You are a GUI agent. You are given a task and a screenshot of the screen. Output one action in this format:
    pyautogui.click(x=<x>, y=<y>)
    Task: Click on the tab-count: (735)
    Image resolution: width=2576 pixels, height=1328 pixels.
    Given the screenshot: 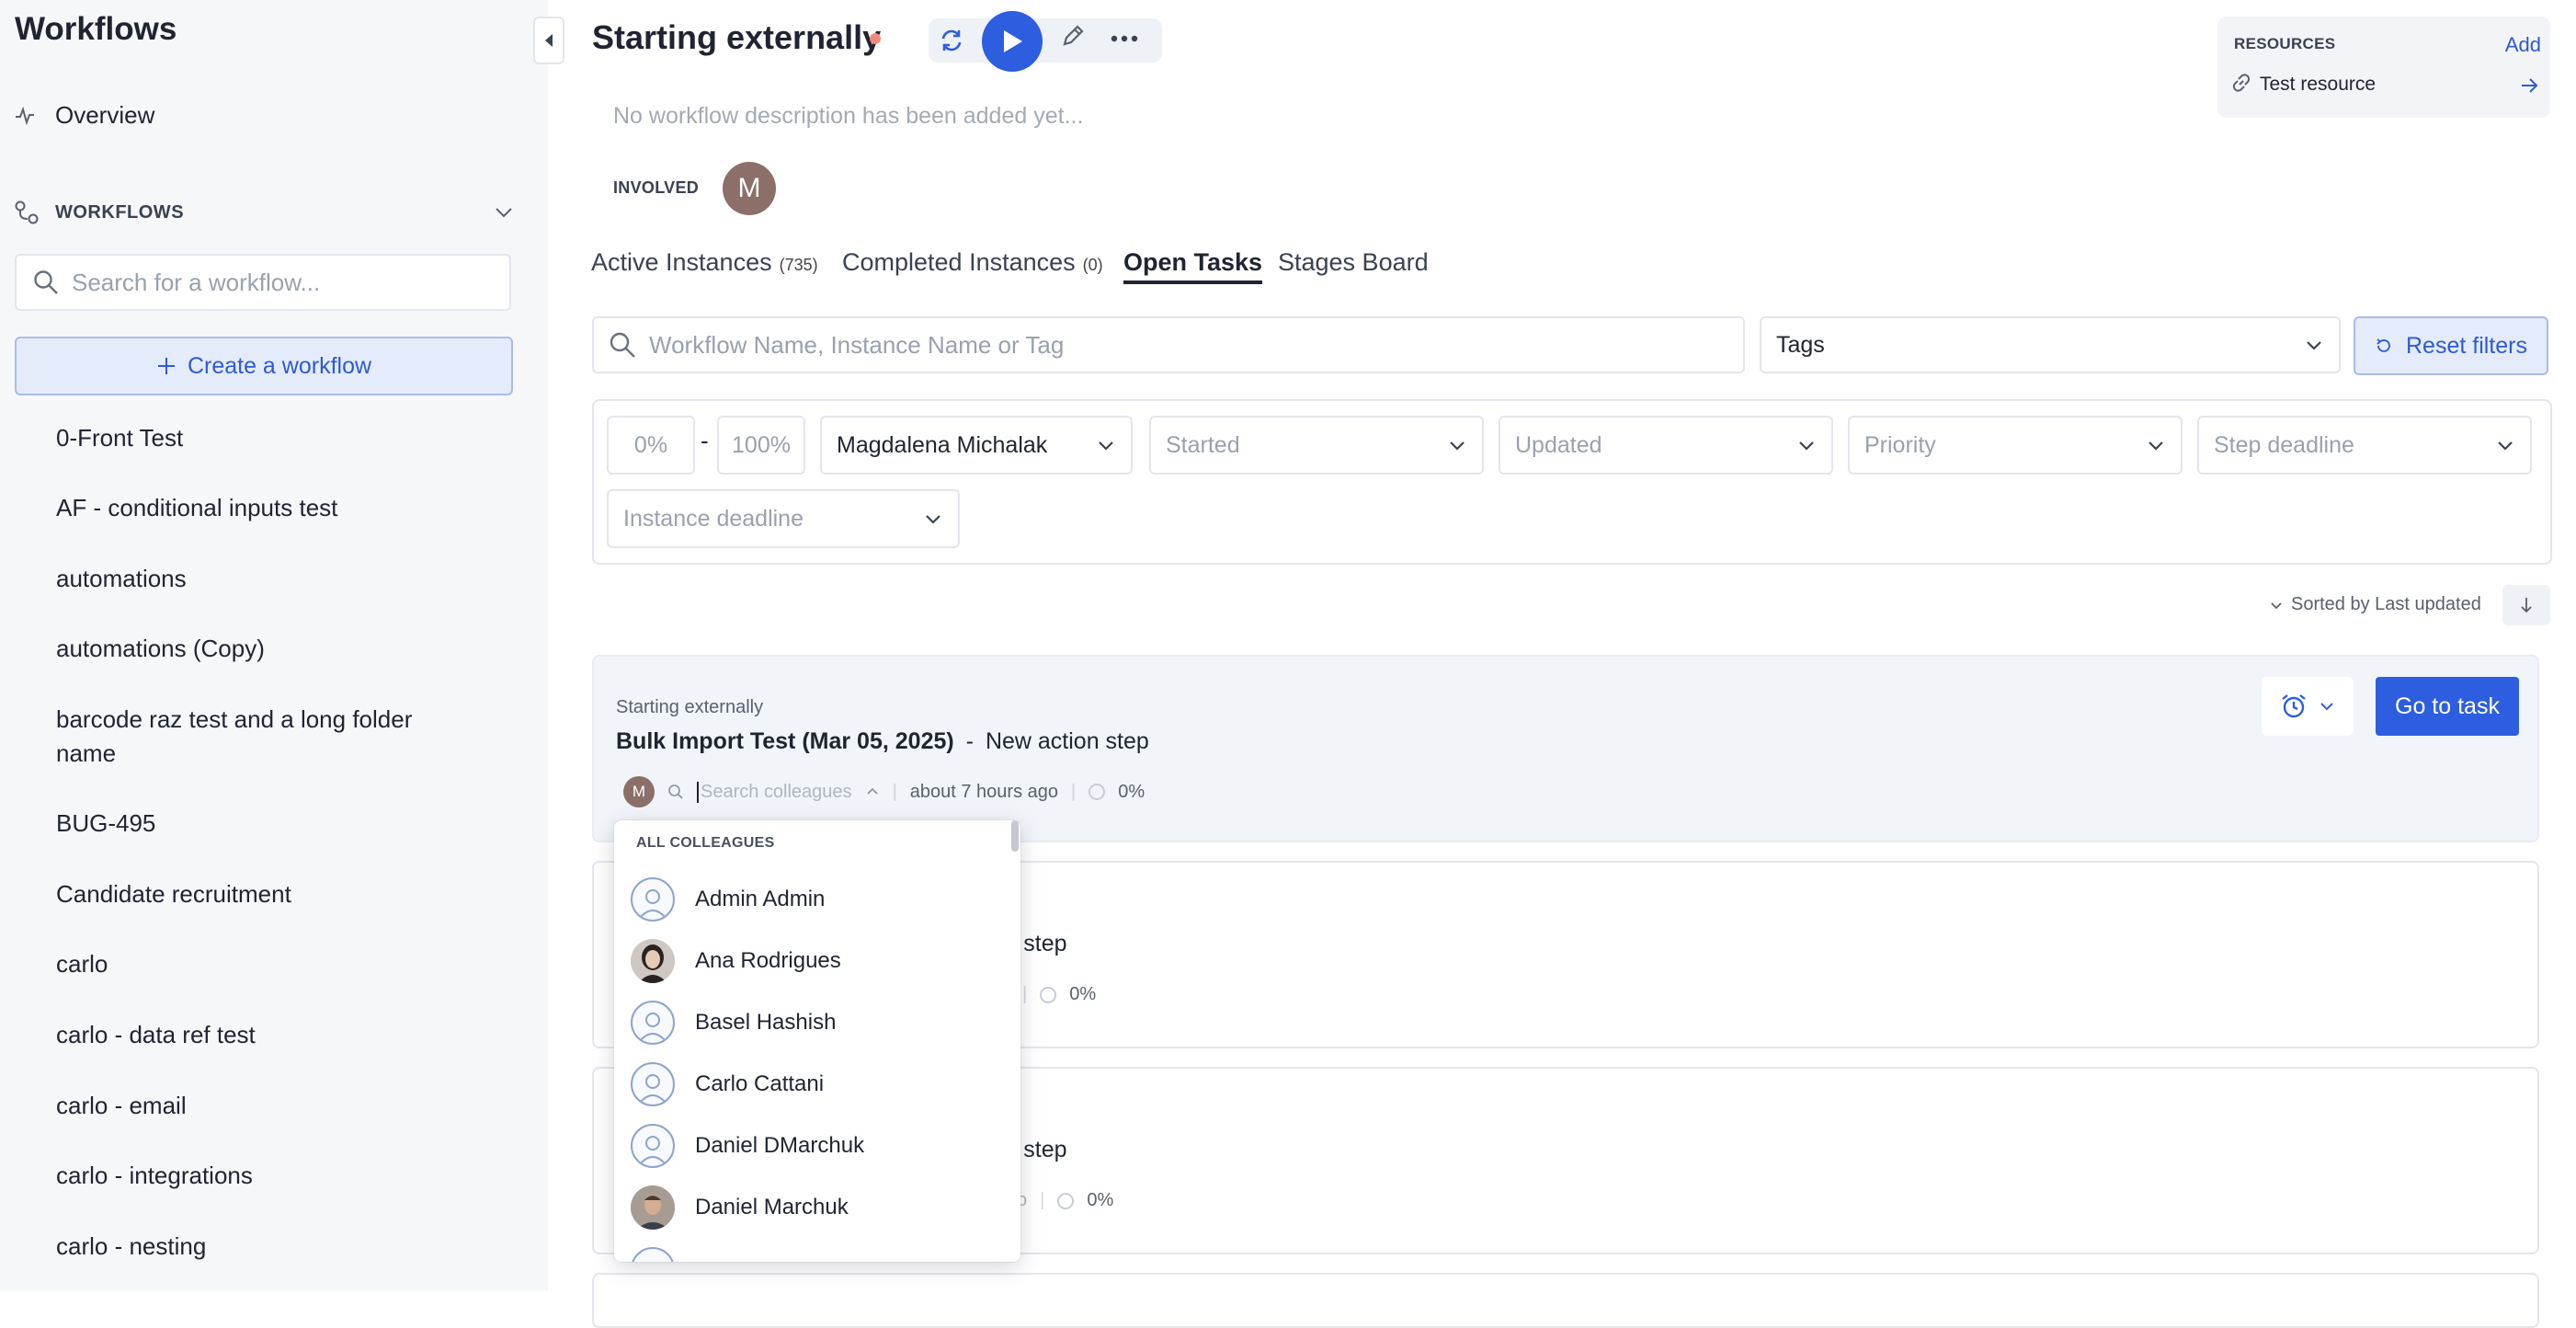 What is the action you would take?
    pyautogui.click(x=798, y=265)
    